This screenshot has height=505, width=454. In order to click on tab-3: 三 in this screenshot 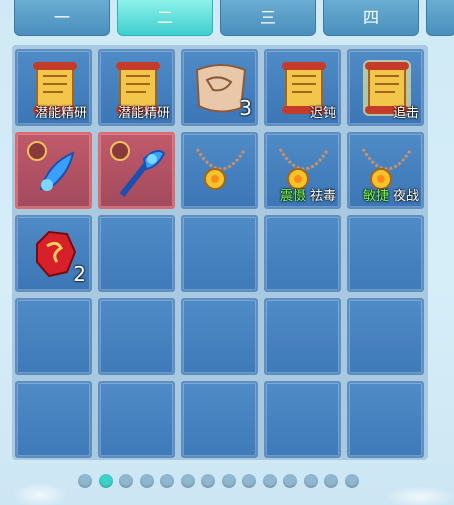, I will do `click(268, 18)`.